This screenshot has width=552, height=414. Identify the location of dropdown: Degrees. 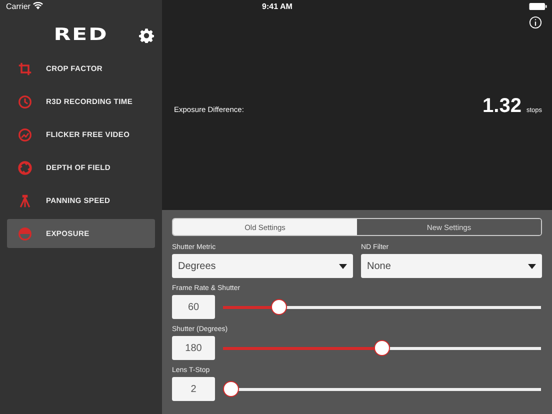
(262, 266).